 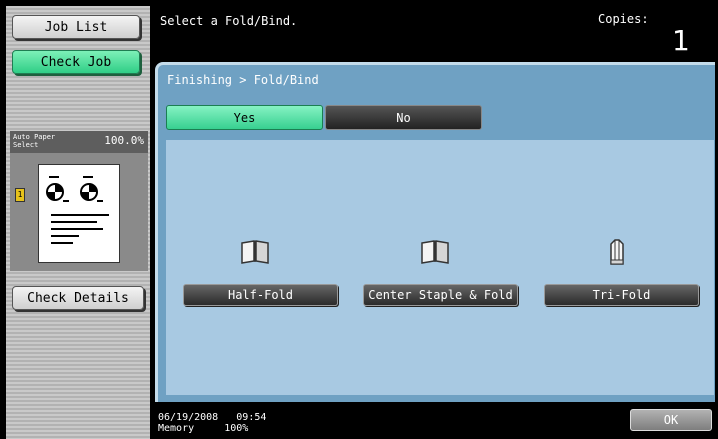 I want to click on yes-button: Yes, so click(x=244, y=117).